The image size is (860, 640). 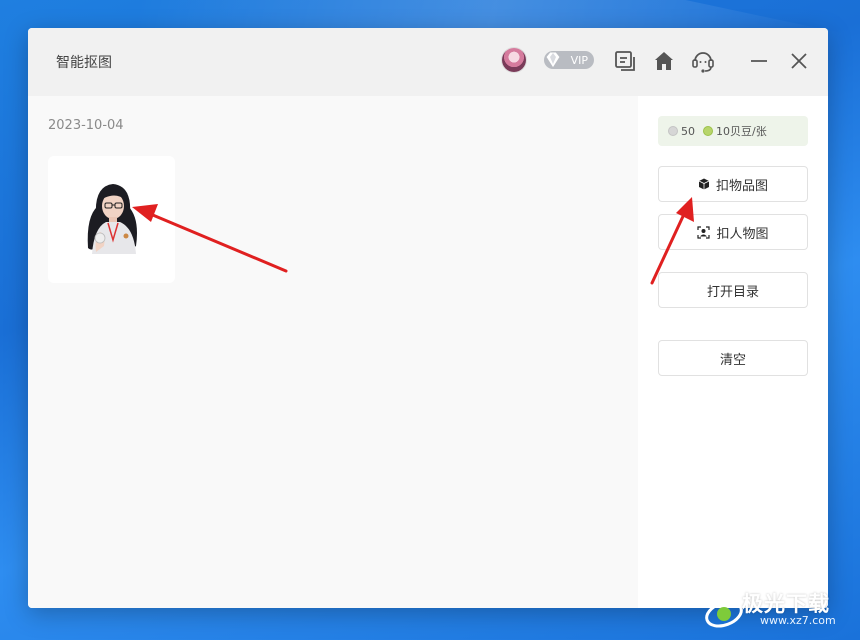 I want to click on open-directory-button: 打开目录, so click(x=733, y=290).